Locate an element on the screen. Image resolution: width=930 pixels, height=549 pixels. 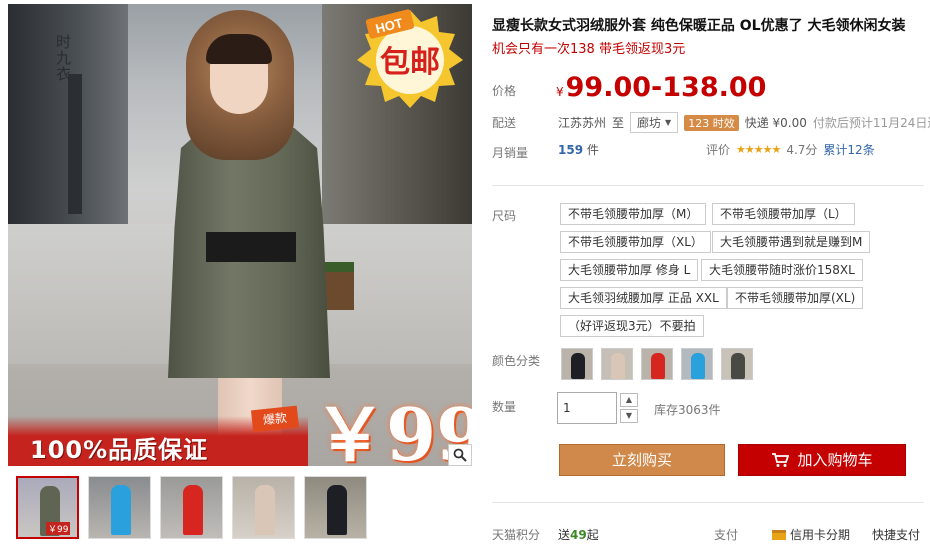
chevron-down-icon: ▼ is located at coordinates (668, 122).